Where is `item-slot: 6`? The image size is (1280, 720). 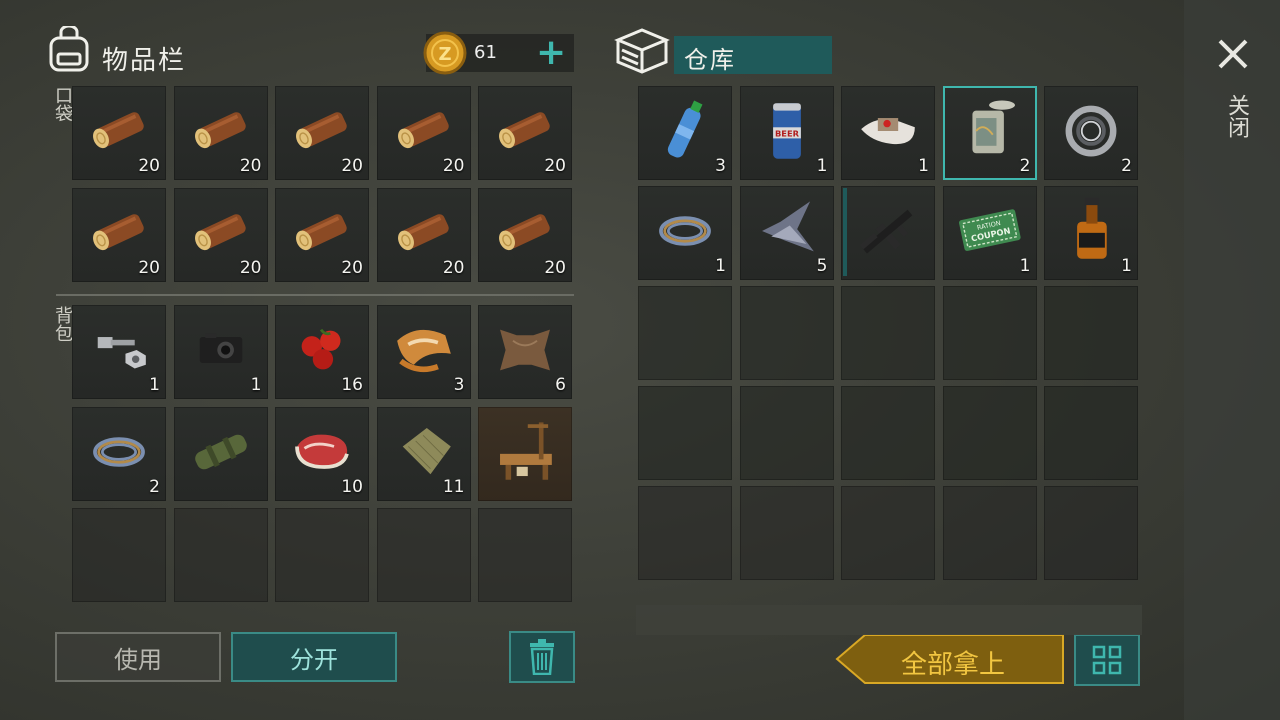 item-slot: 6 is located at coordinates (525, 352).